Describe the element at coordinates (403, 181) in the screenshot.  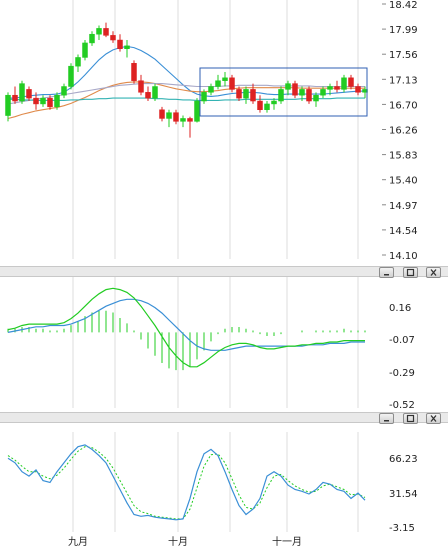
I see `price-axis-tick-label: 15.40` at that location.